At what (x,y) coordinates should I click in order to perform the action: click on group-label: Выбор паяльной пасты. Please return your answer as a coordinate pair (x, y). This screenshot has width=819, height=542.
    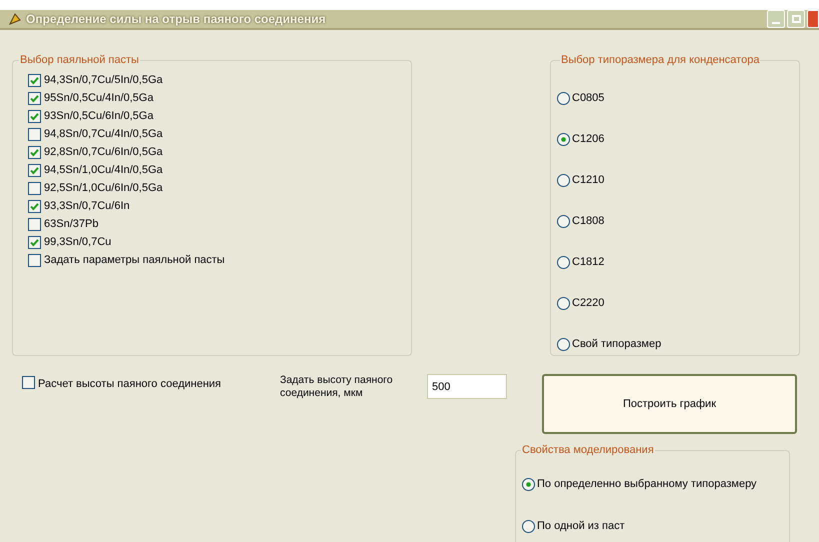
    Looking at the image, I should click on (79, 60).